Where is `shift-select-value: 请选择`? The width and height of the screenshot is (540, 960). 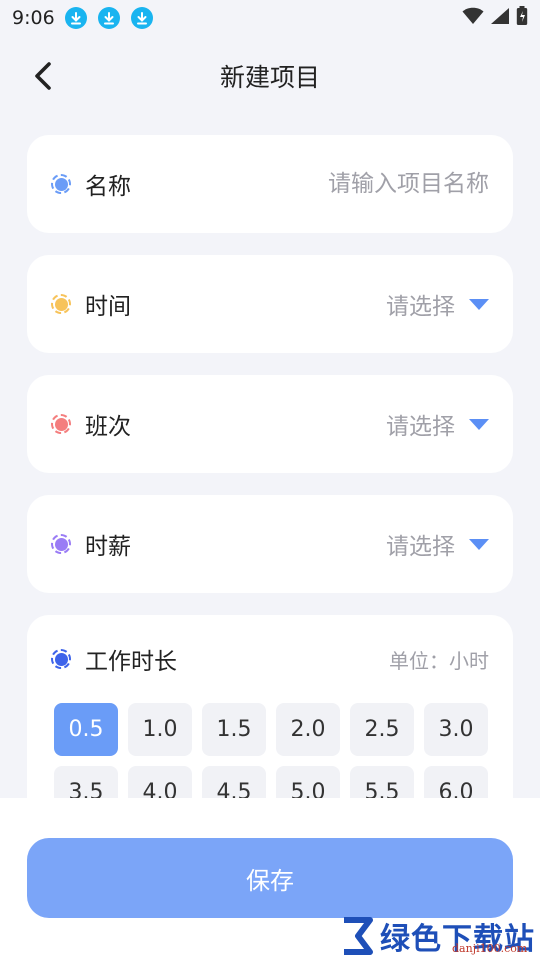
shift-select-value: 请选择 is located at coordinates (420, 427).